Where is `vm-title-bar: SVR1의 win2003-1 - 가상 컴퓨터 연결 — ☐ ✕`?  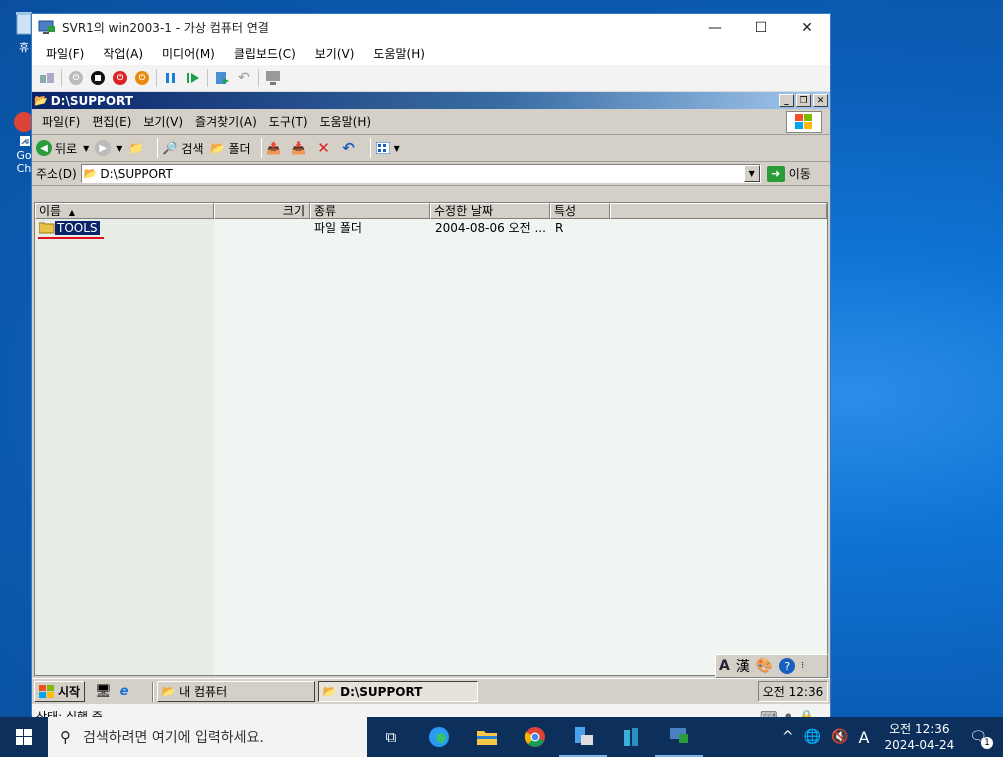
vm-title-bar: SVR1의 win2003-1 - 가상 컴퓨터 연결 — ☐ ✕ is located at coordinates (431, 27).